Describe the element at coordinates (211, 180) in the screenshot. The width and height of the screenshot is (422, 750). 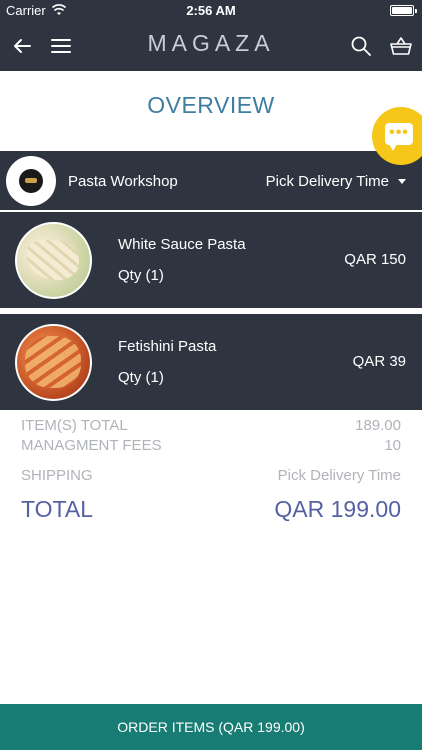
I see `store-header: Pasta Workshop Pick Delivery Time` at that location.